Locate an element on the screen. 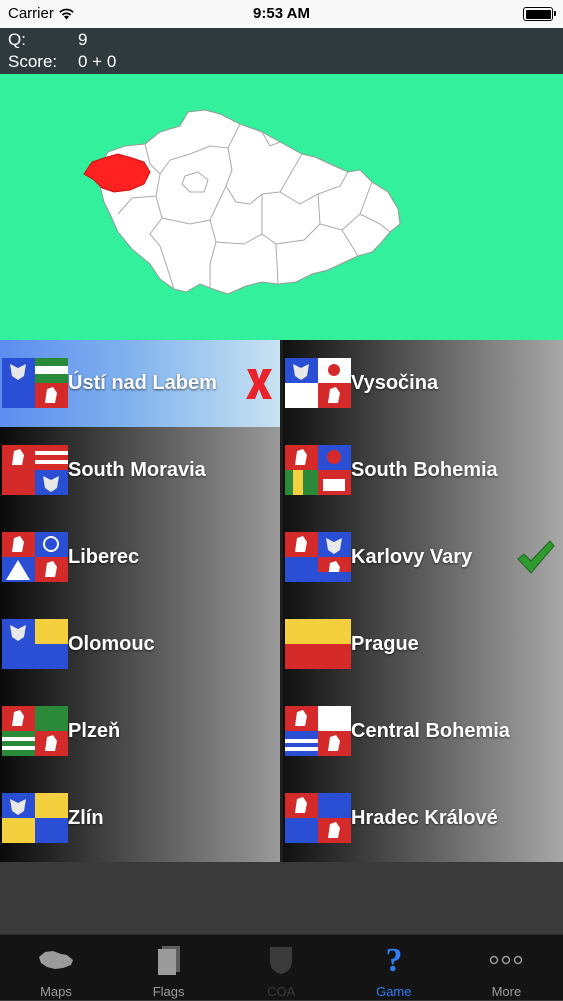 This screenshot has width=563, height=1001. question-counter: Q: 9 is located at coordinates (47, 40).